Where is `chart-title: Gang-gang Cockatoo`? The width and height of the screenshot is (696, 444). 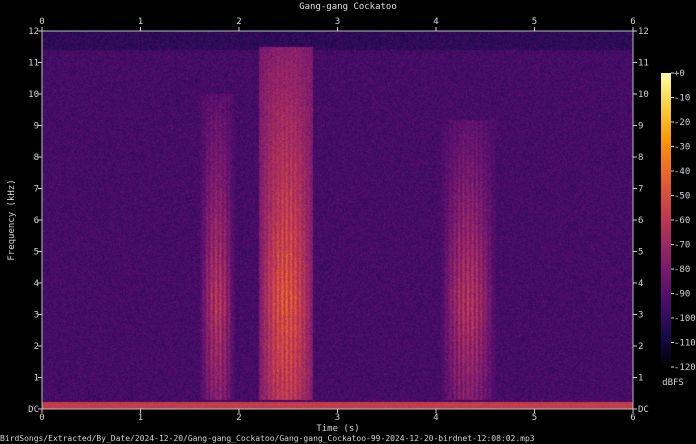
chart-title: Gang-gang Cockatoo is located at coordinates (348, 7).